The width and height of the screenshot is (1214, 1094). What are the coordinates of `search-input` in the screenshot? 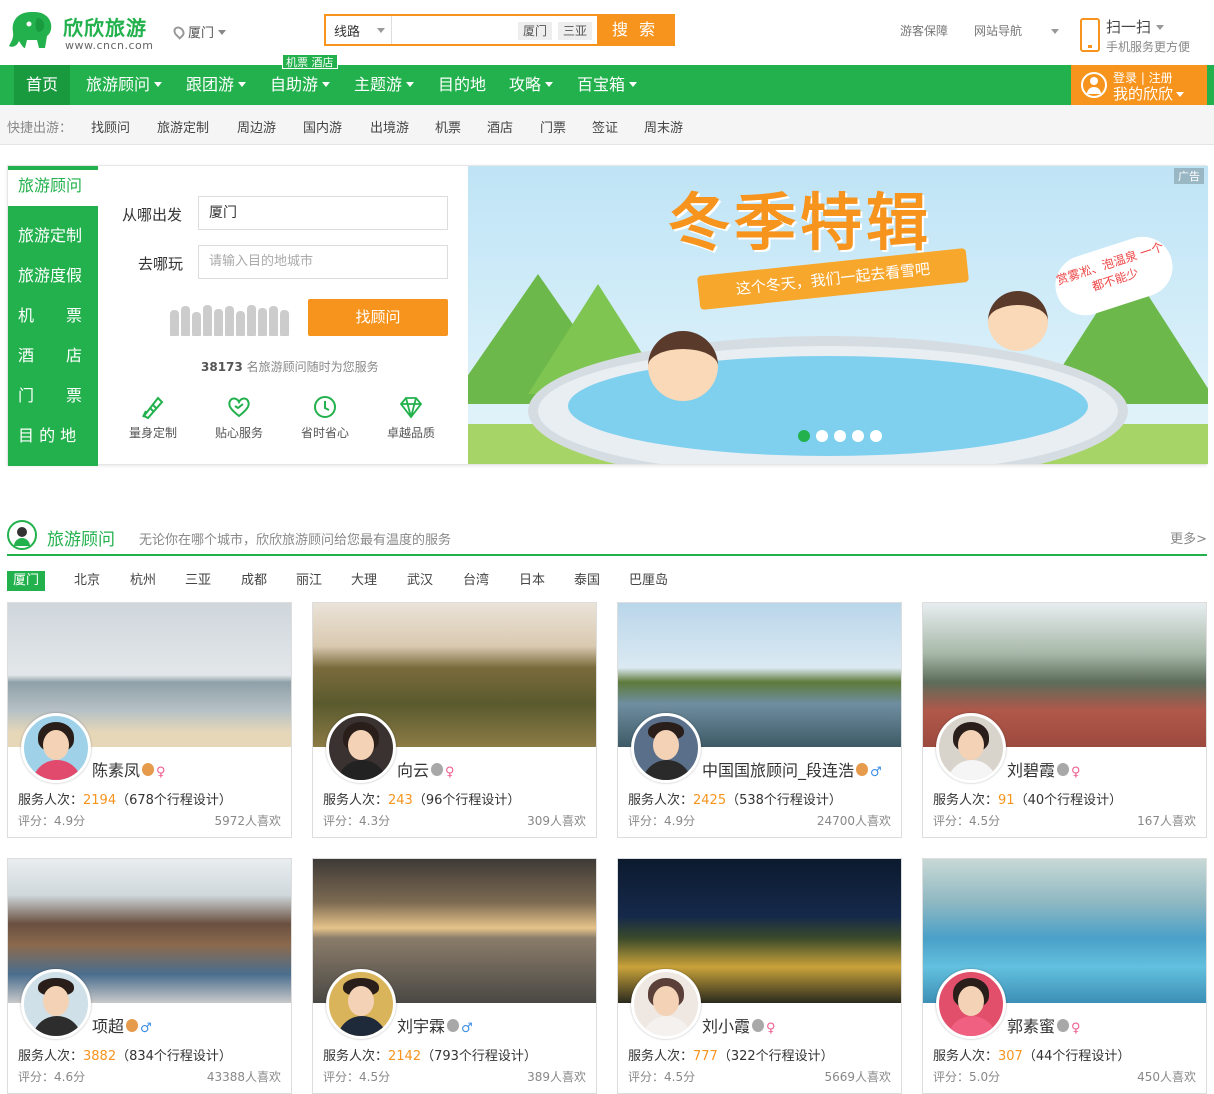 It's located at (454, 30).